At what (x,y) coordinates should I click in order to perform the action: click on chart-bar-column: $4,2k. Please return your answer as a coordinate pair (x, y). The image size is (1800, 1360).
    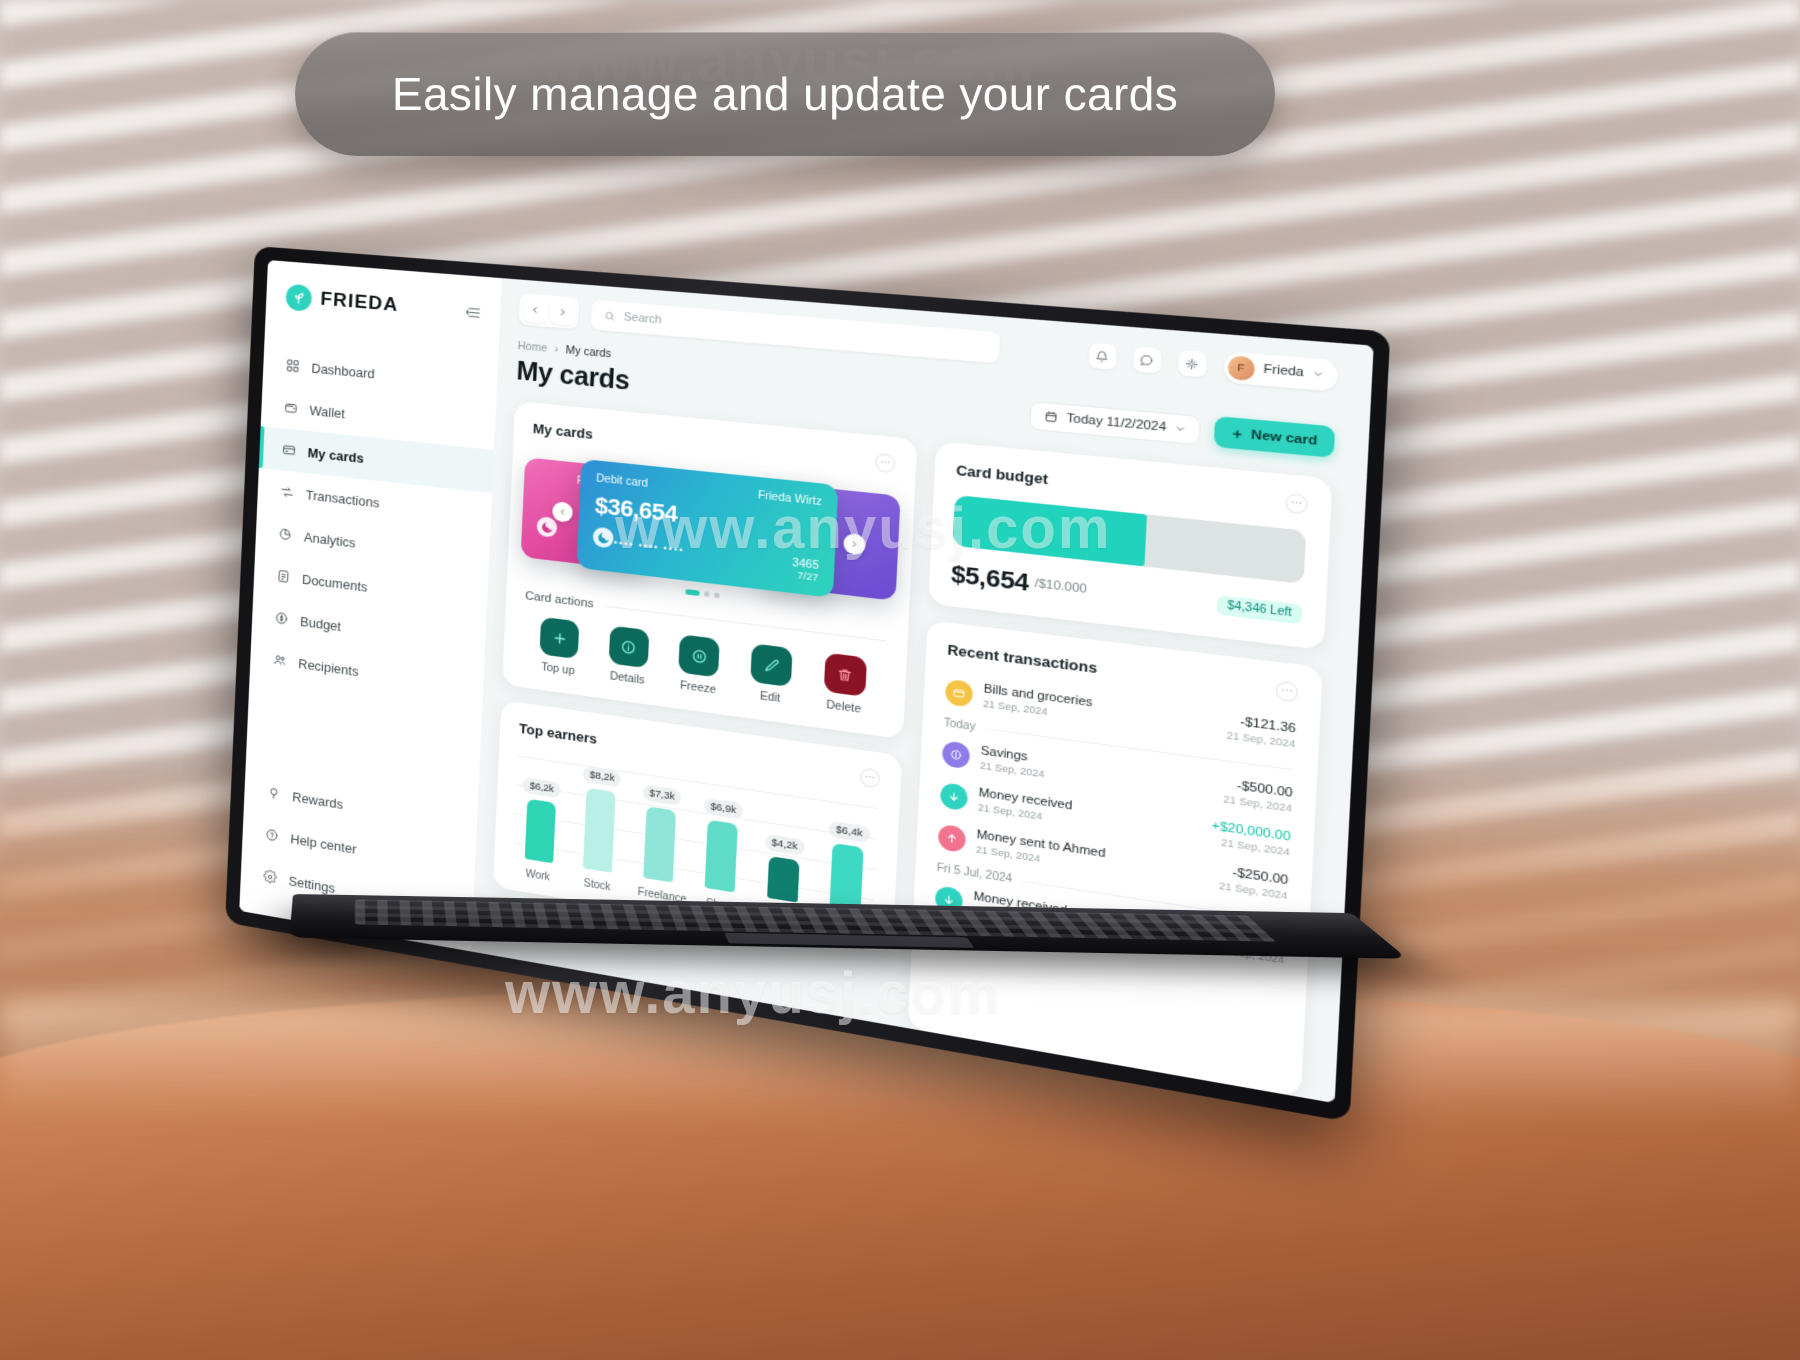
    Looking at the image, I should click on (784, 868).